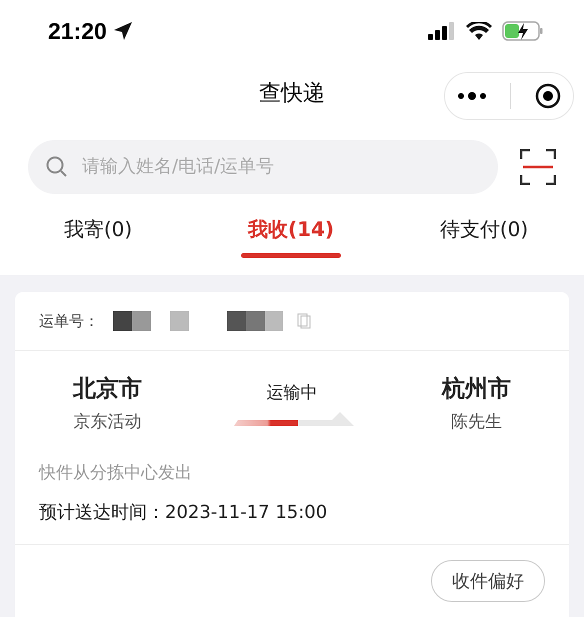  I want to click on origin-city: 北京市, so click(107, 389).